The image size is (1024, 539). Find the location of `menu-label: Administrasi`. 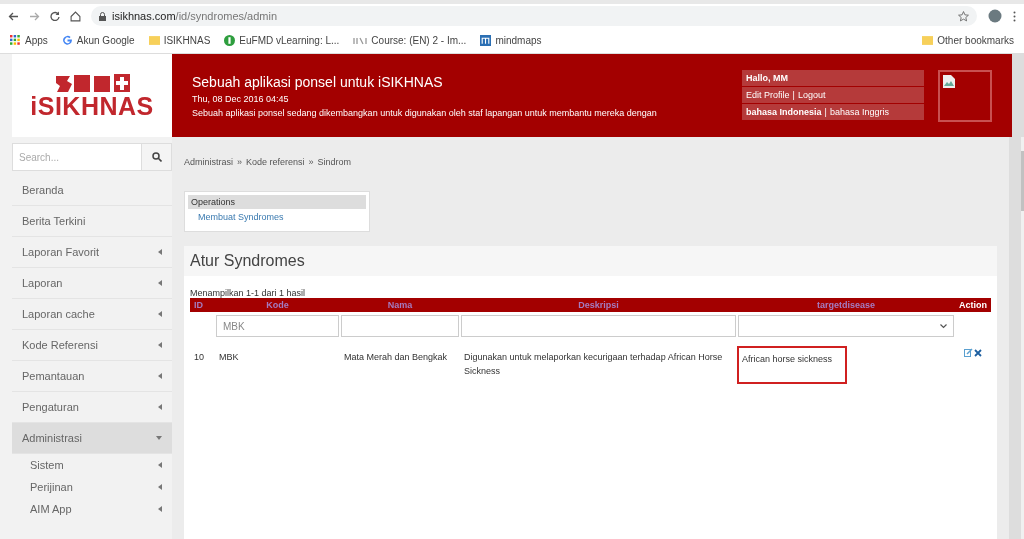

menu-label: Administrasi is located at coordinates (52, 438).